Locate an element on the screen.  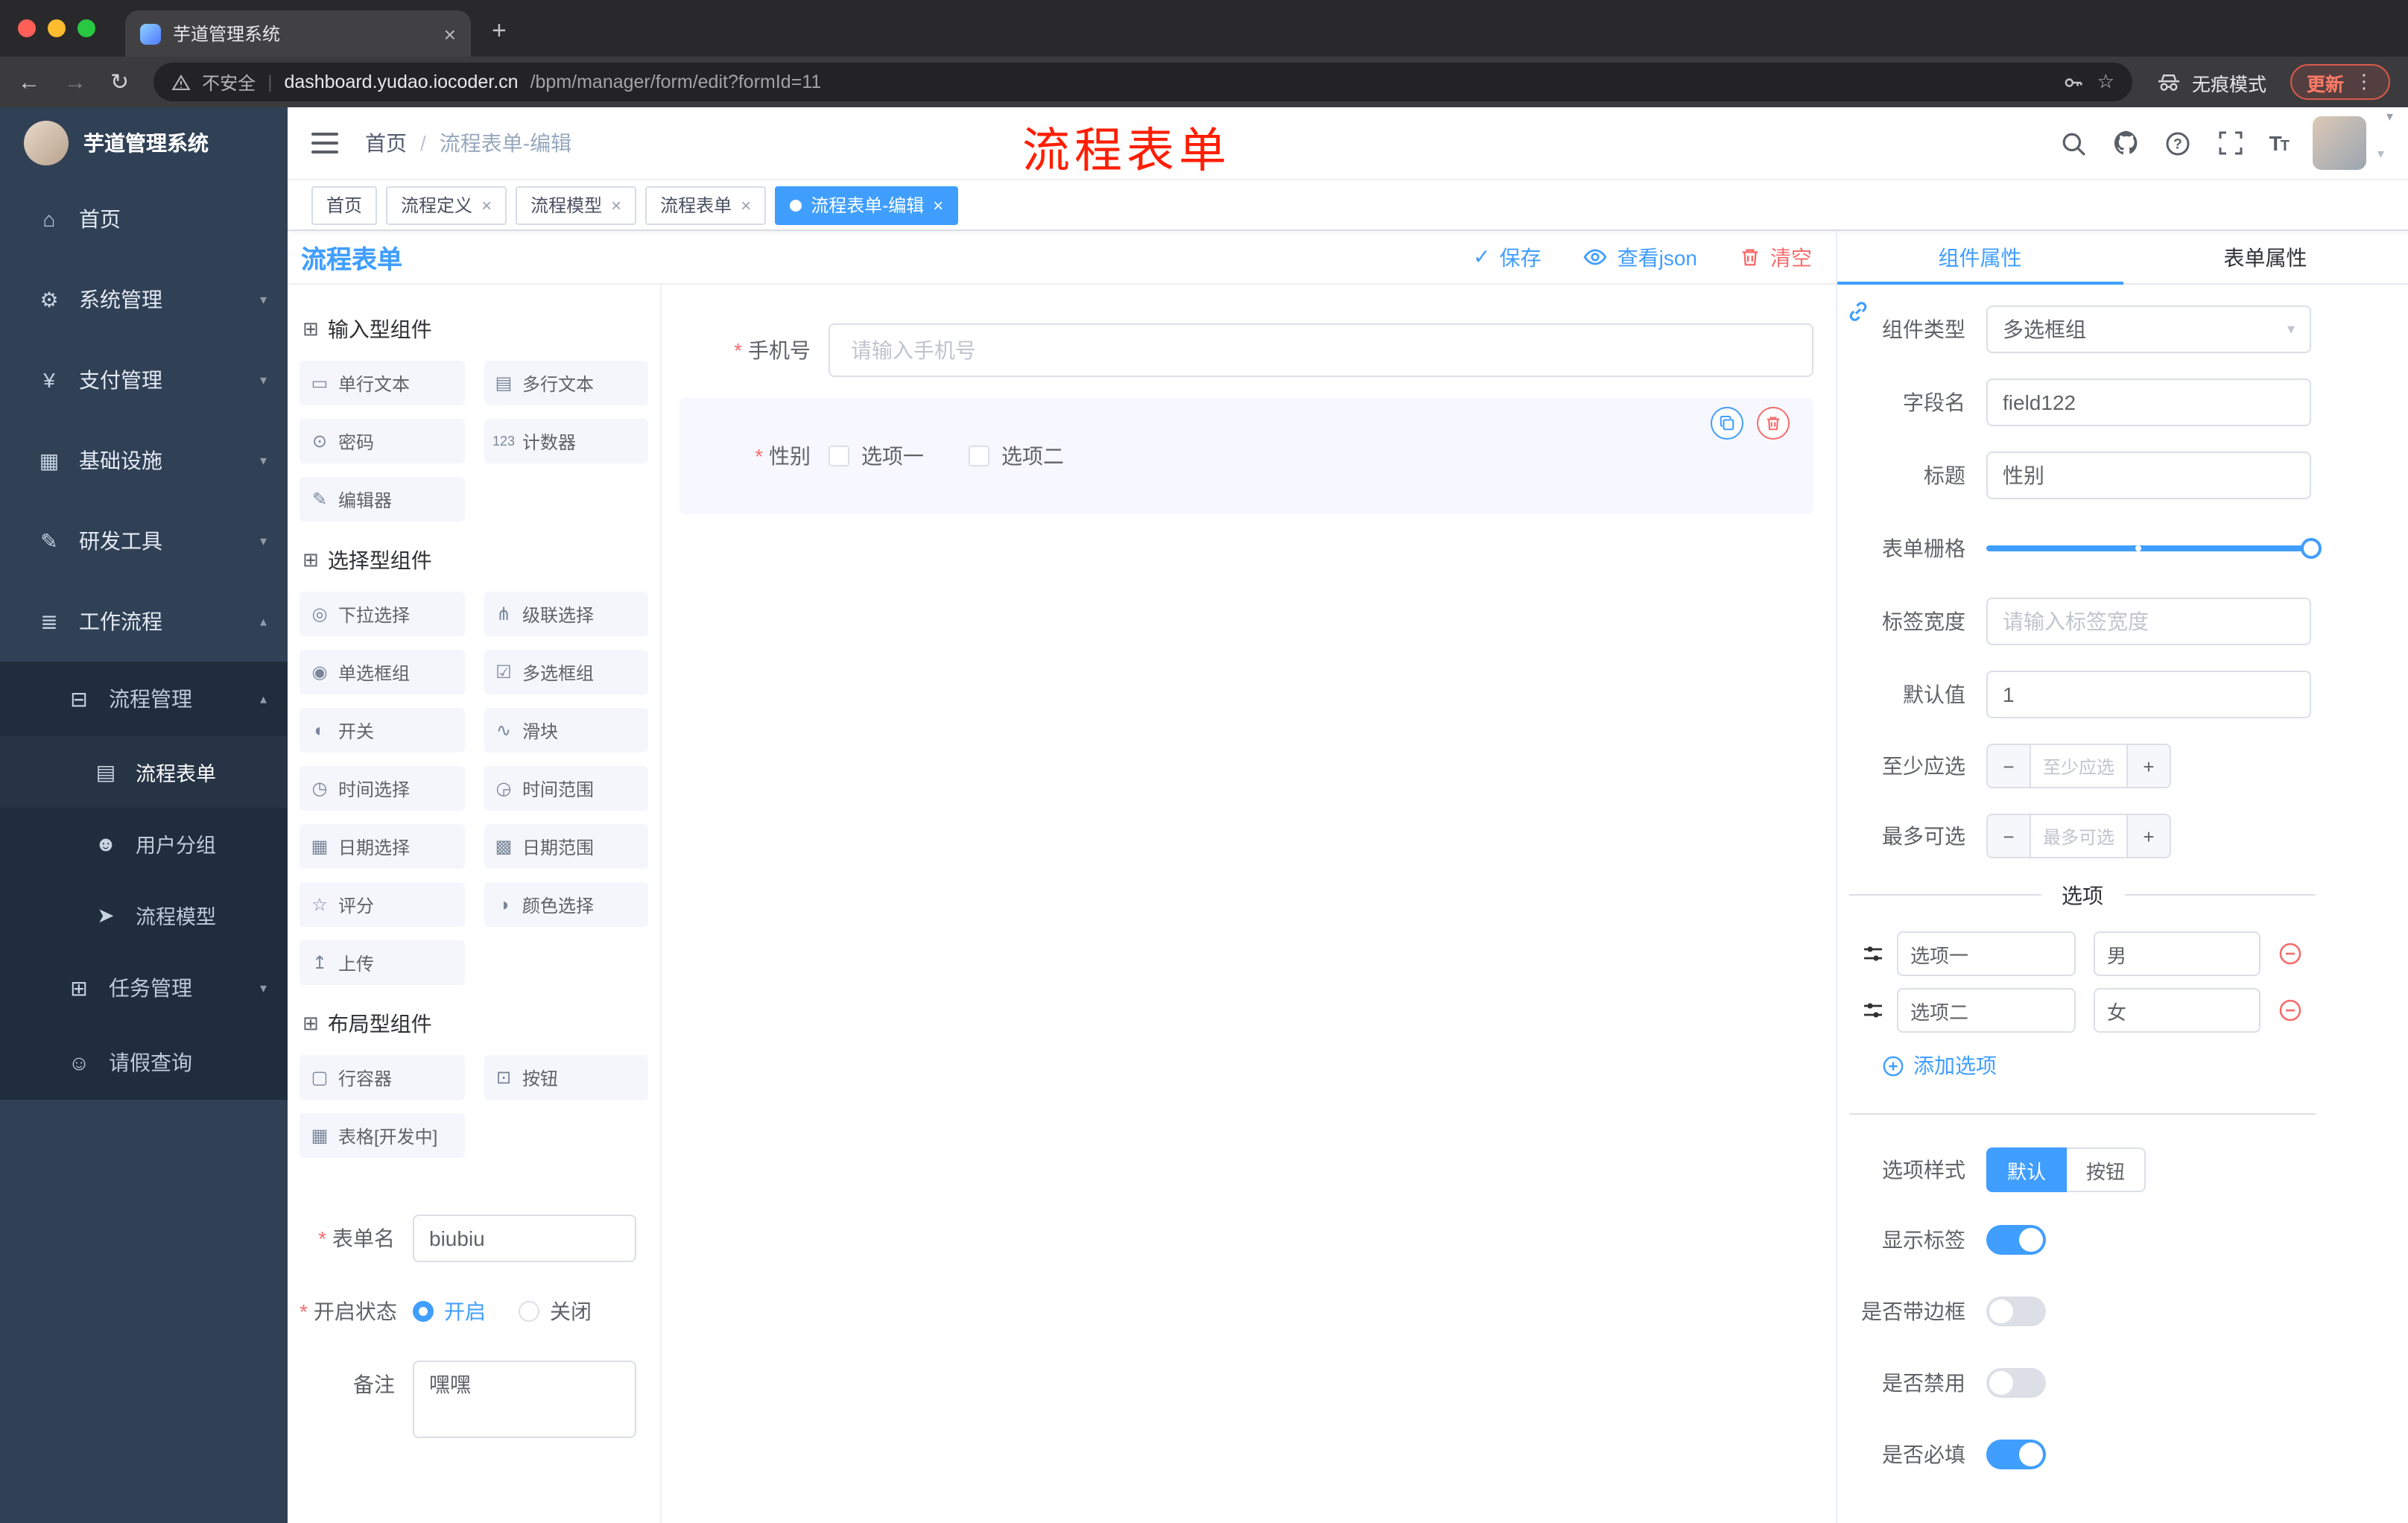
add-option-button: 添加选项 is located at coordinates (2122, 1066).